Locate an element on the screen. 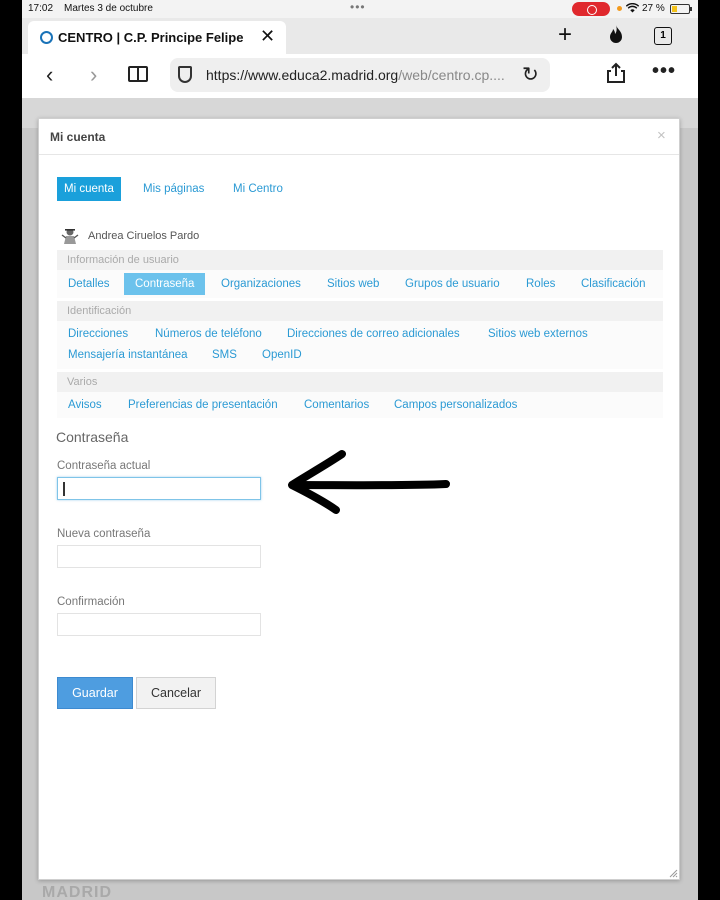  link-sms: SMS is located at coordinates (224, 355).